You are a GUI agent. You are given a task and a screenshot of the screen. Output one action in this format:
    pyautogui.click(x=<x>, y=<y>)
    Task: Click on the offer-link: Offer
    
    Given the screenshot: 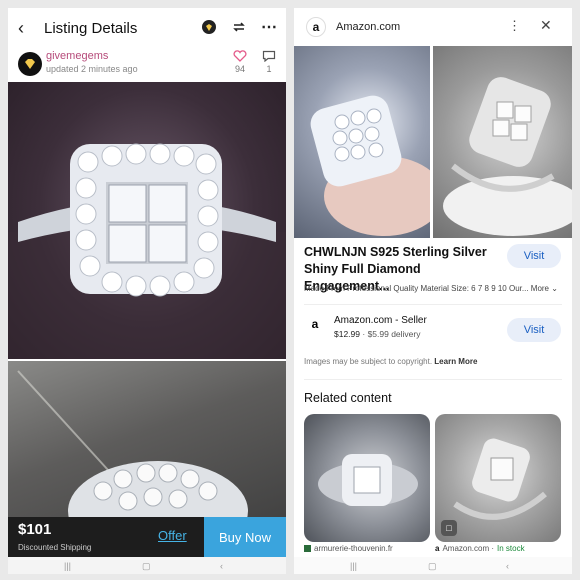 What is the action you would take?
    pyautogui.click(x=172, y=535)
    